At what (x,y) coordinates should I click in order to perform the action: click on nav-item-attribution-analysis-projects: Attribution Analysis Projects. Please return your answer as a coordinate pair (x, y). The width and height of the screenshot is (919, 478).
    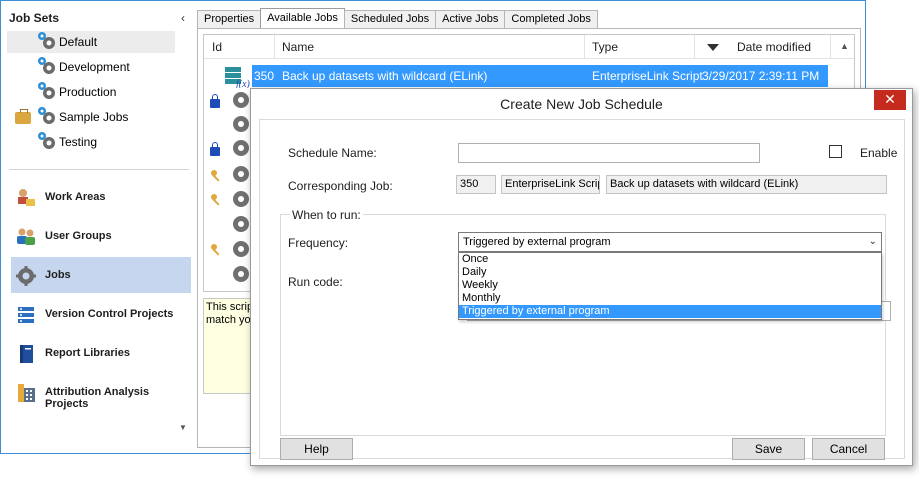
    Looking at the image, I should click on (101, 392).